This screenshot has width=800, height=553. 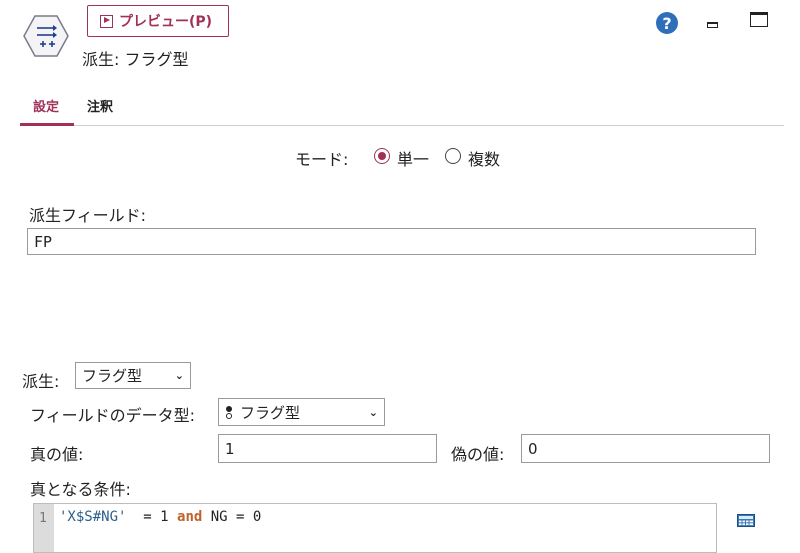 I want to click on expression-builder-icon, so click(x=746, y=520).